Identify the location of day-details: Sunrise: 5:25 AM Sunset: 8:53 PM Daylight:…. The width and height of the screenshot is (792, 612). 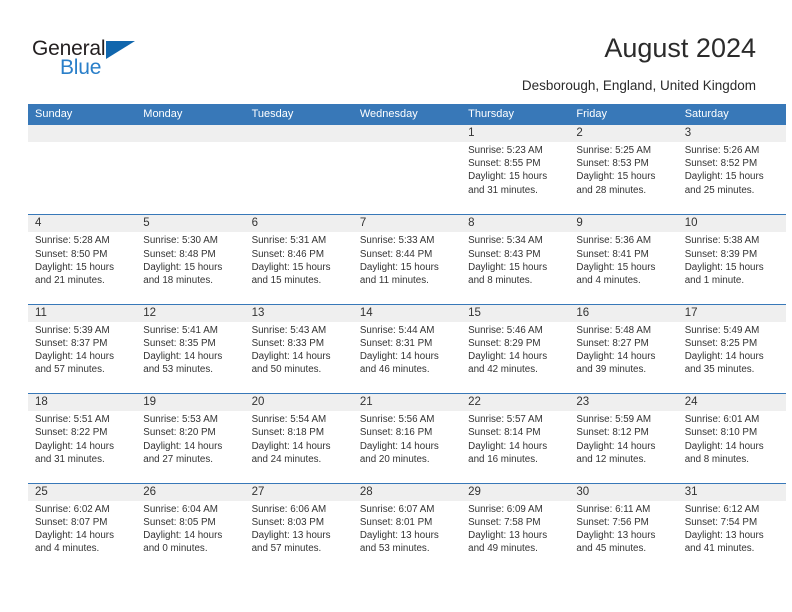
(623, 170).